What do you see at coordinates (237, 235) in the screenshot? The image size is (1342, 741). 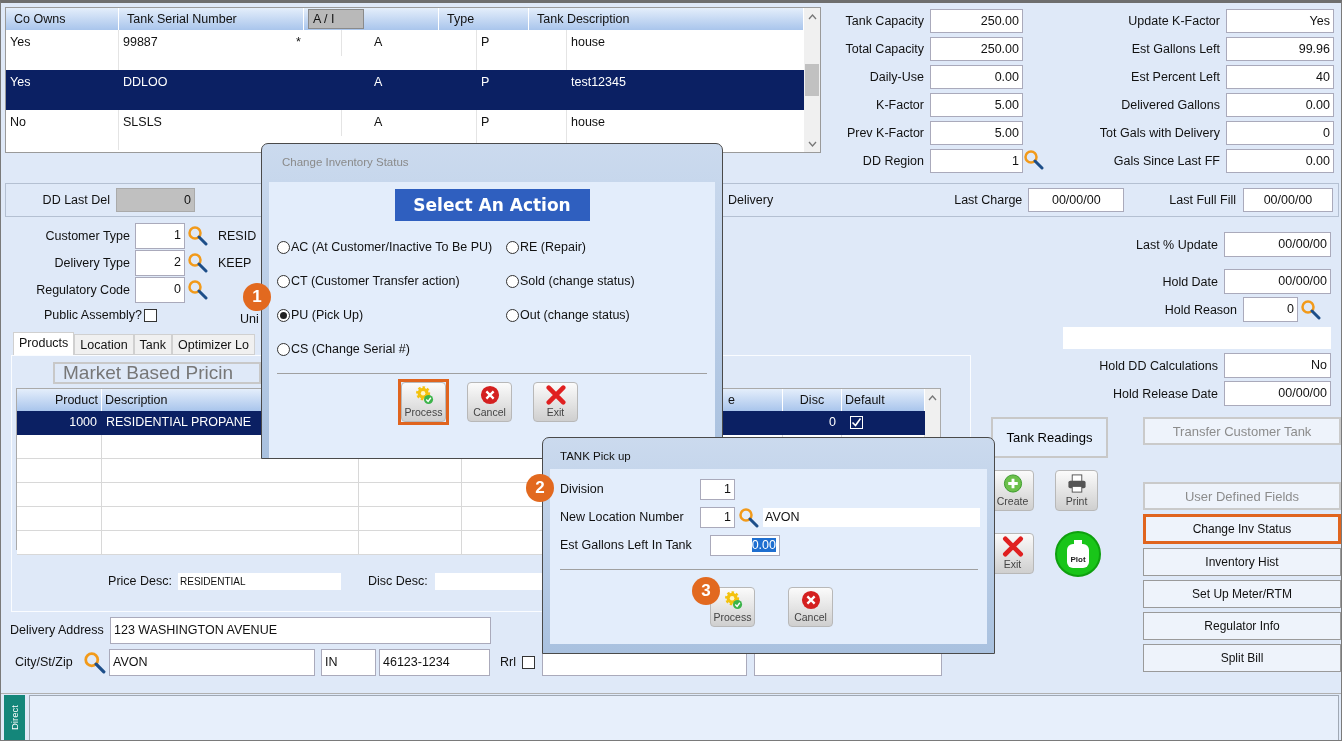 I see `field-value: RESID` at bounding box center [237, 235].